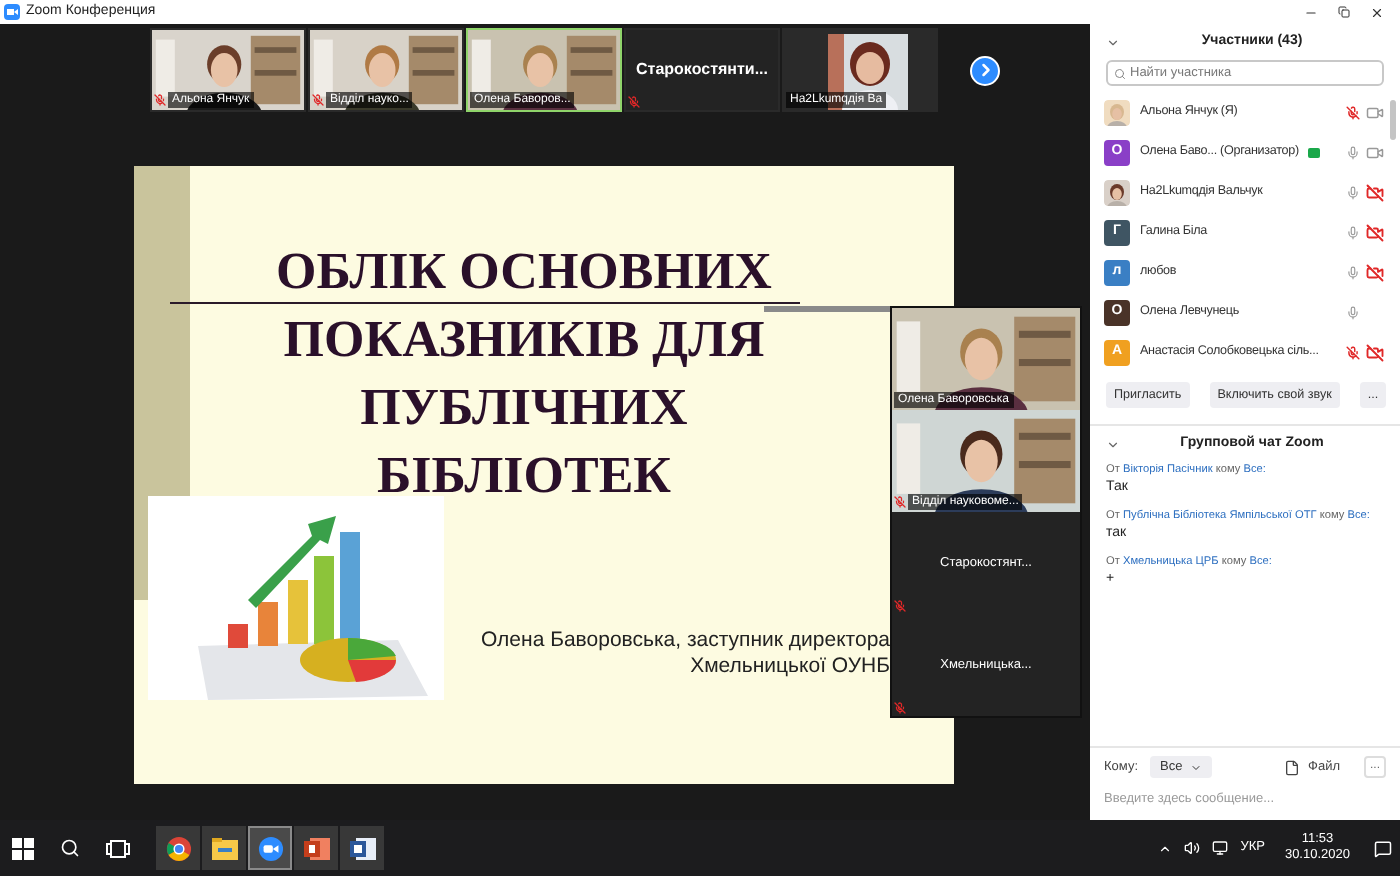  Describe the element at coordinates (524, 272) in the screenshot. I see `slide-title: ОБЛІК ОСНОВНИХ` at that location.